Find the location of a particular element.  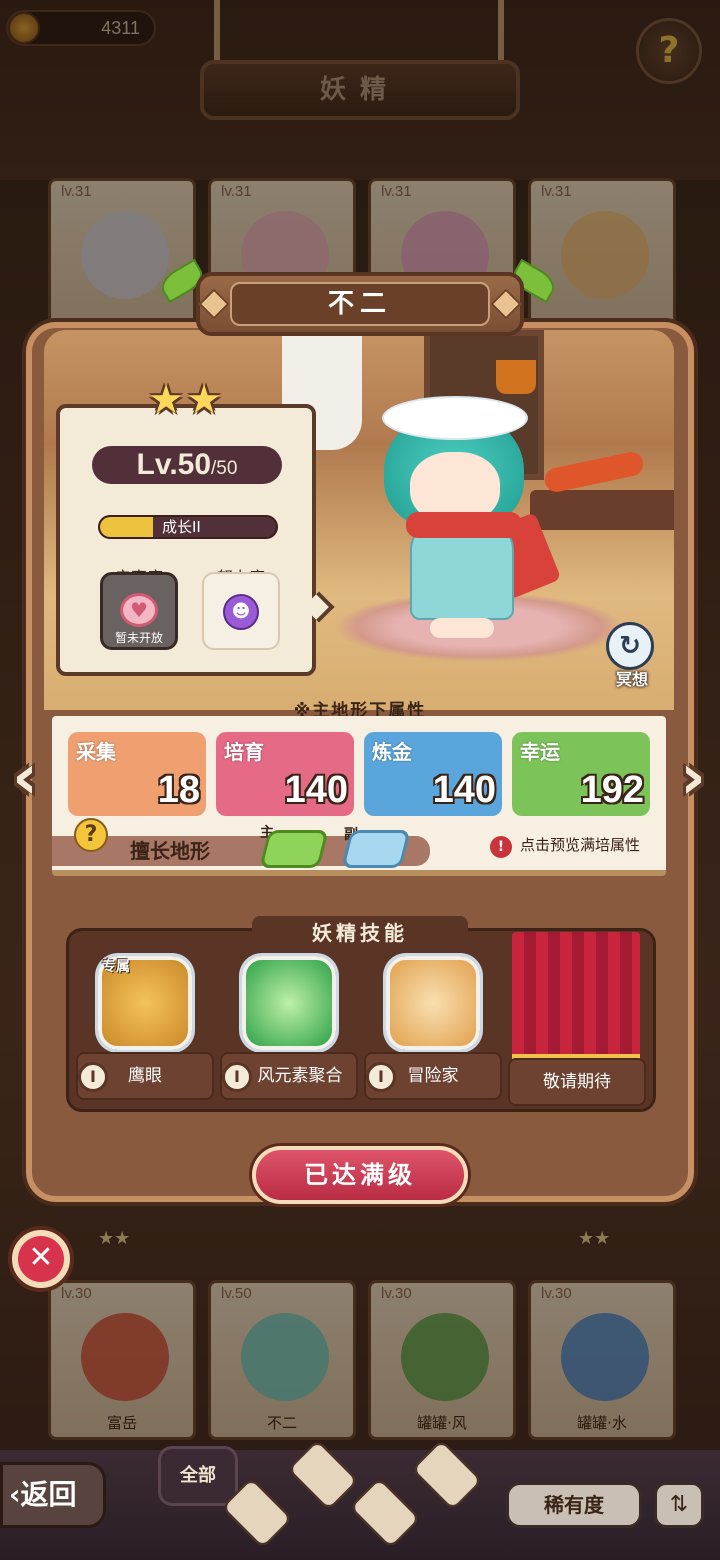

adventurer-skill-icon is located at coordinates (433, 1003).